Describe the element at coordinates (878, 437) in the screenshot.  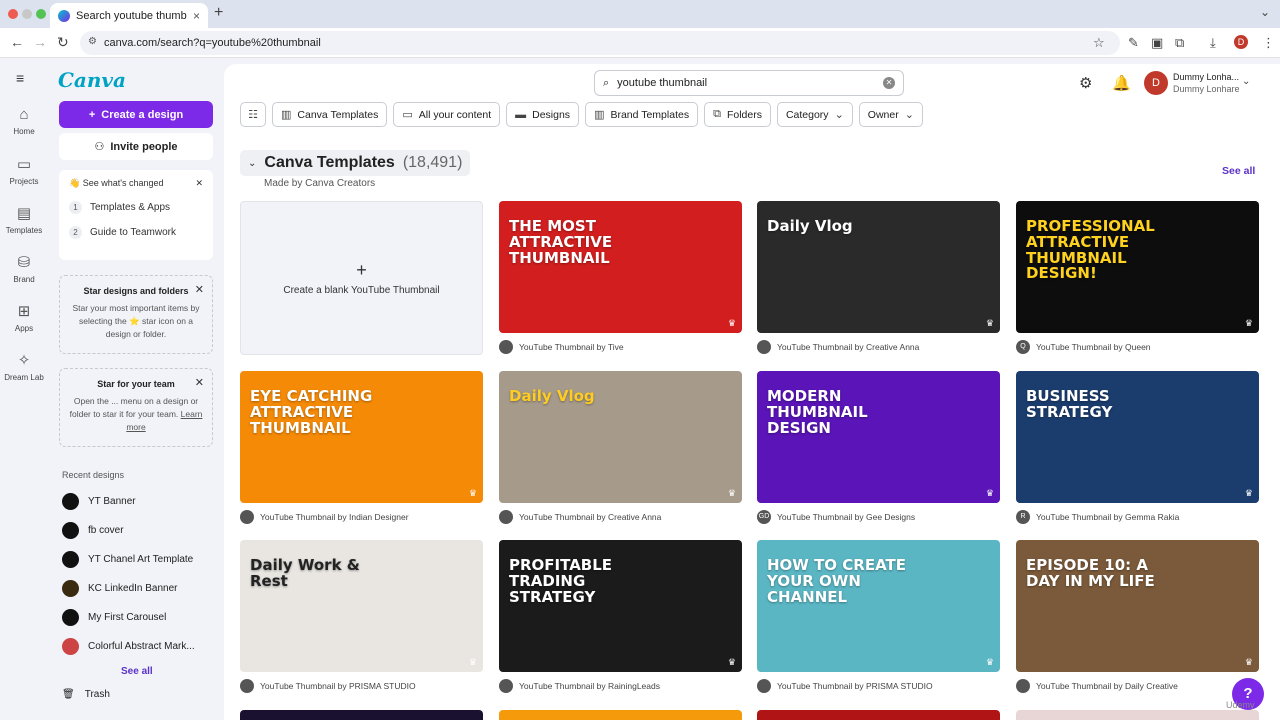
I see `template-thumbnail: MODERN THUMBNAIL DESIGN ♛` at that location.